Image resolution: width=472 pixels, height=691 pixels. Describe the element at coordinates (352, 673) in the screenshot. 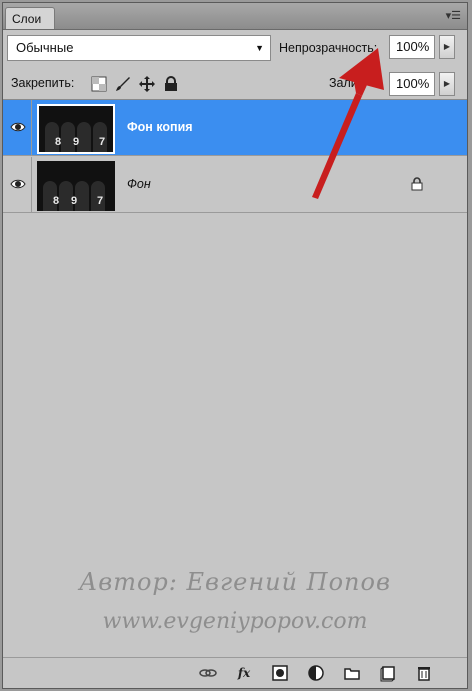

I see `new-group-icon` at that location.